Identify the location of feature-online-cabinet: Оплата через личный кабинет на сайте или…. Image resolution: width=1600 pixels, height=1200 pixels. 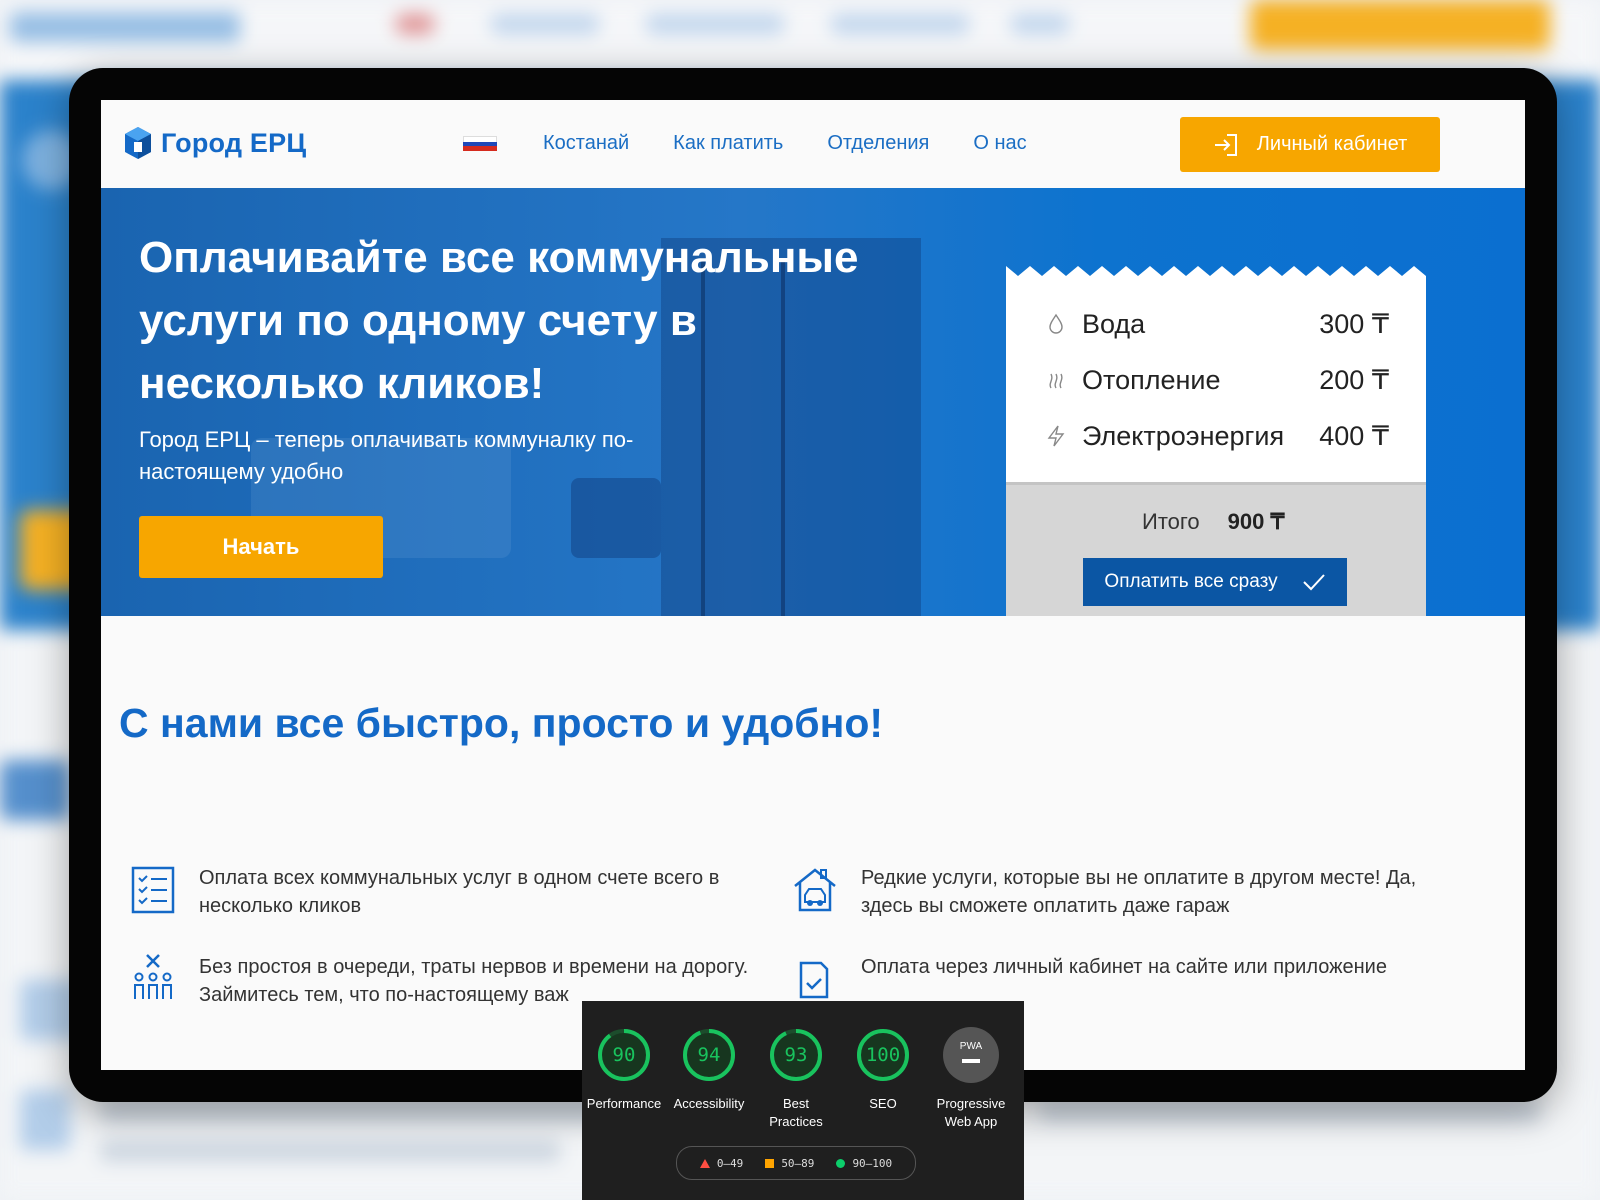
(1116, 979).